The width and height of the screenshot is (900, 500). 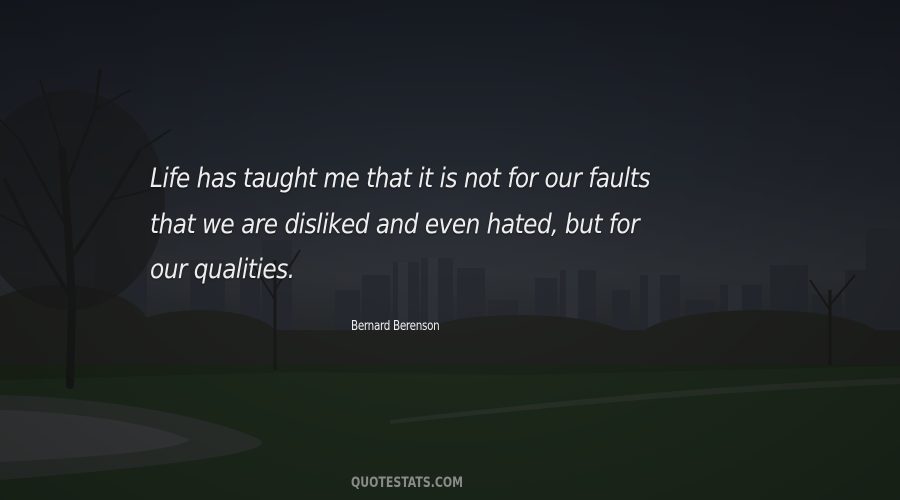 I want to click on quote-author: Bernard Berenson, so click(x=395, y=326).